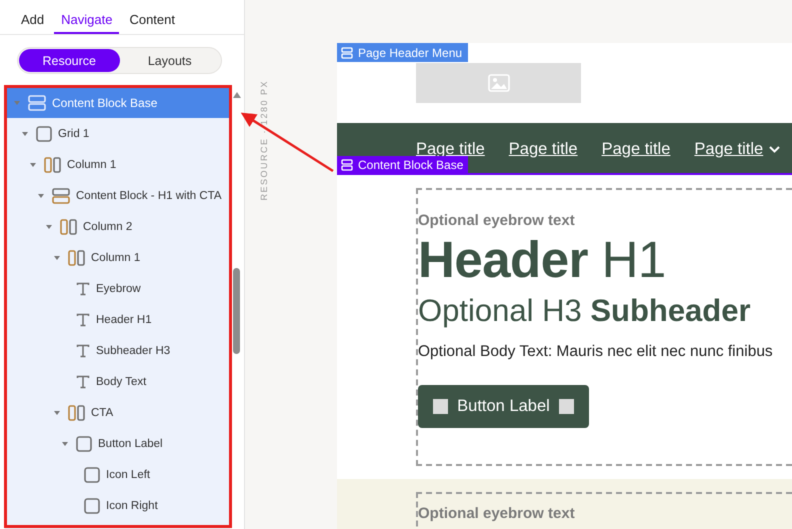 This screenshot has width=792, height=529. What do you see at coordinates (585, 310) in the screenshot?
I see `subheading: Optional H3 Subheader` at bounding box center [585, 310].